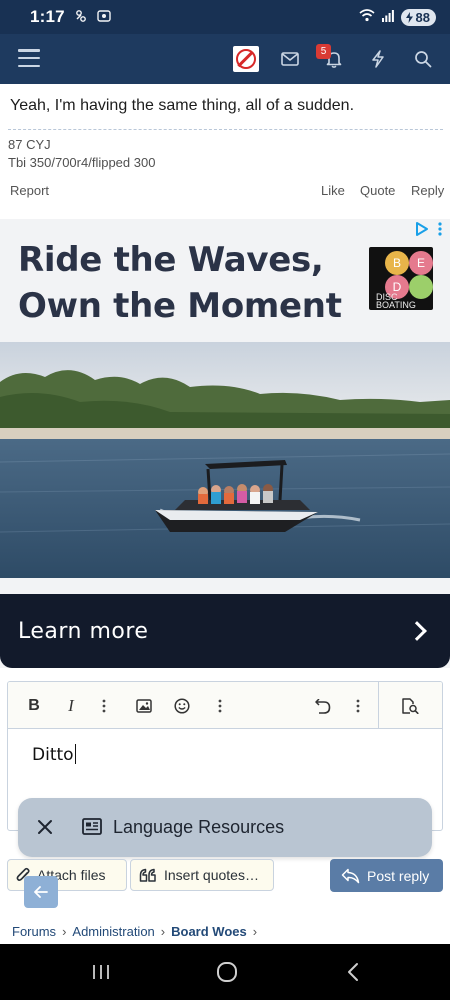 The height and width of the screenshot is (1000, 450). I want to click on editor-value: Ditto, so click(53, 755).